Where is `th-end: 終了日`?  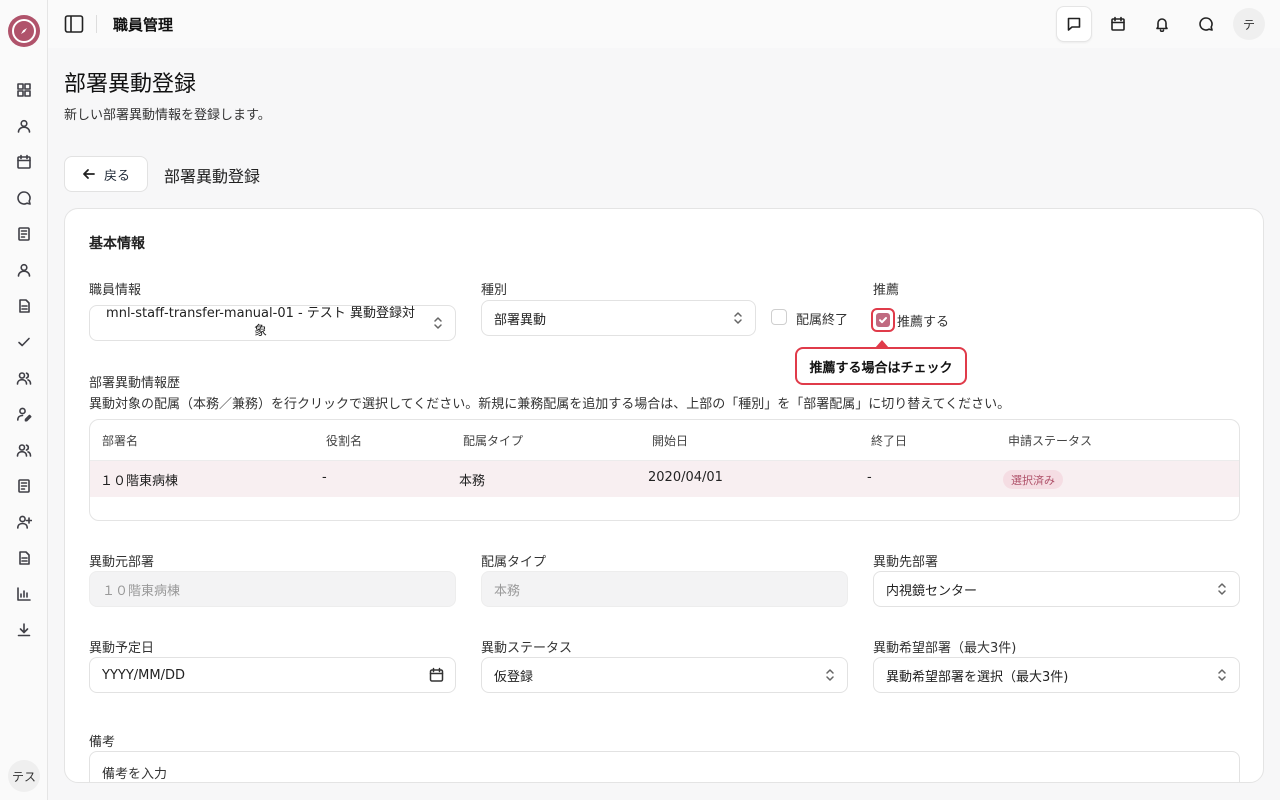 th-end: 終了日 is located at coordinates (889, 441).